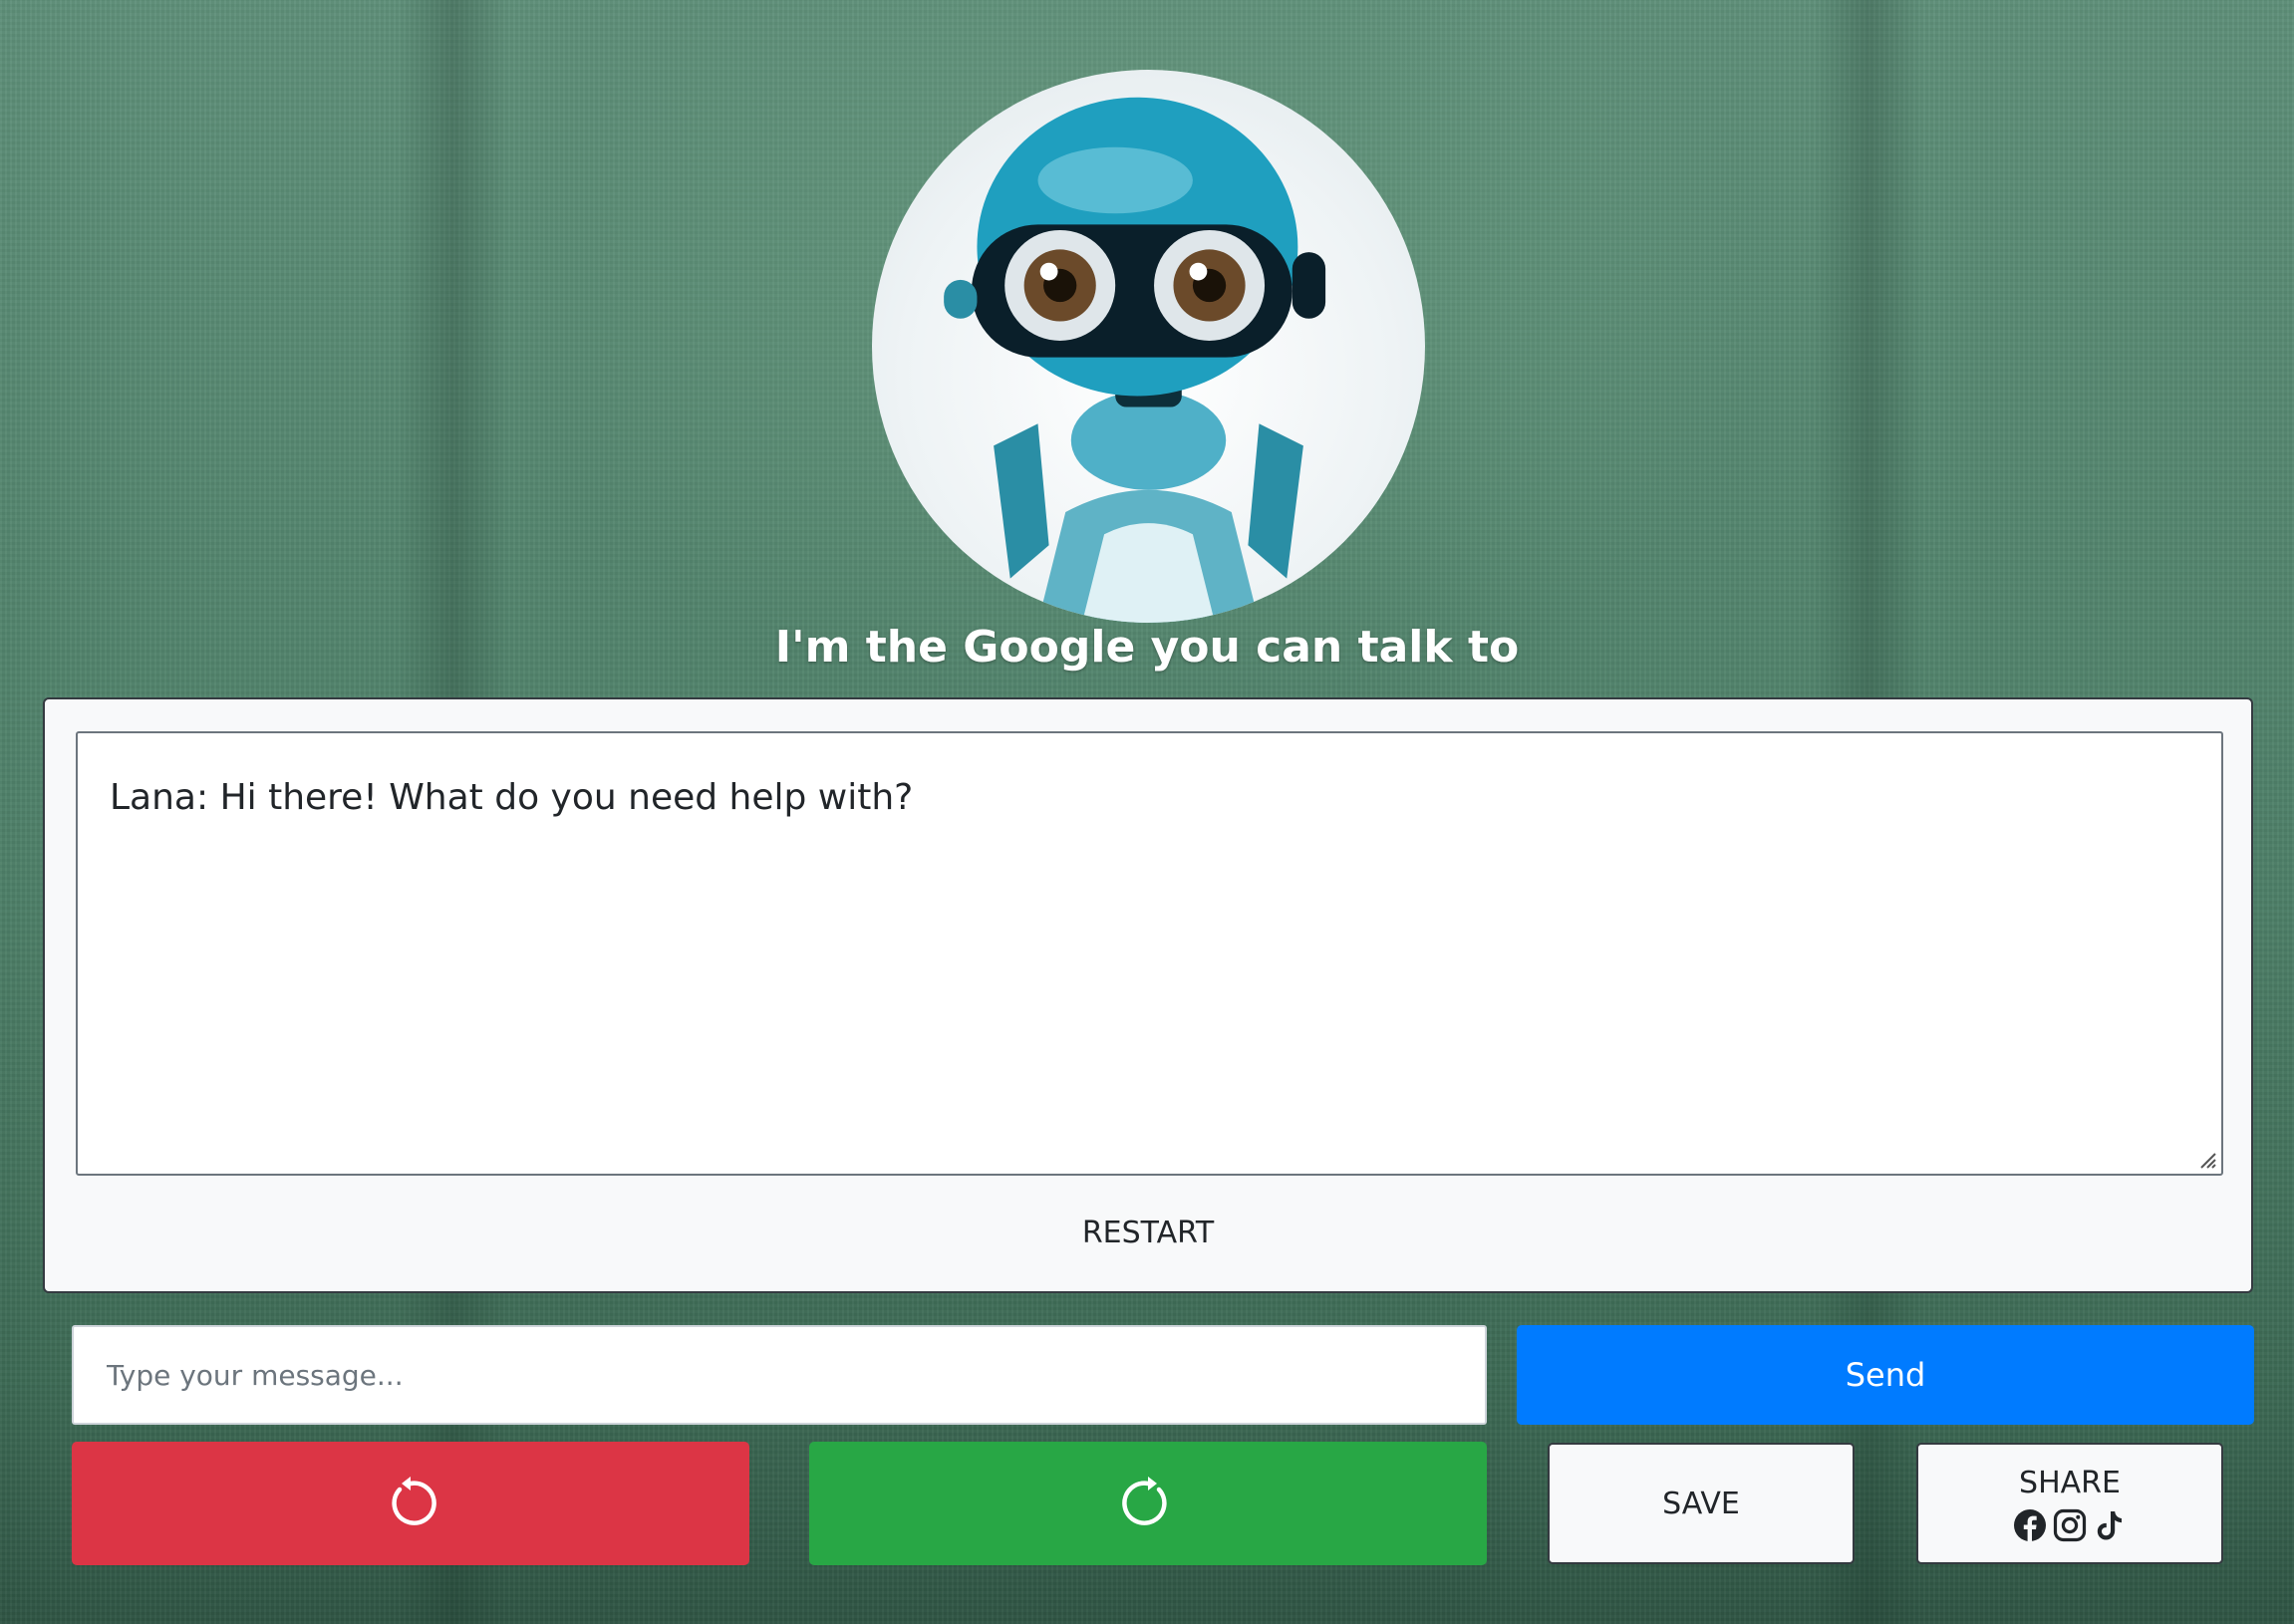 The width and height of the screenshot is (2294, 1624). I want to click on undo-button, so click(410, 1503).